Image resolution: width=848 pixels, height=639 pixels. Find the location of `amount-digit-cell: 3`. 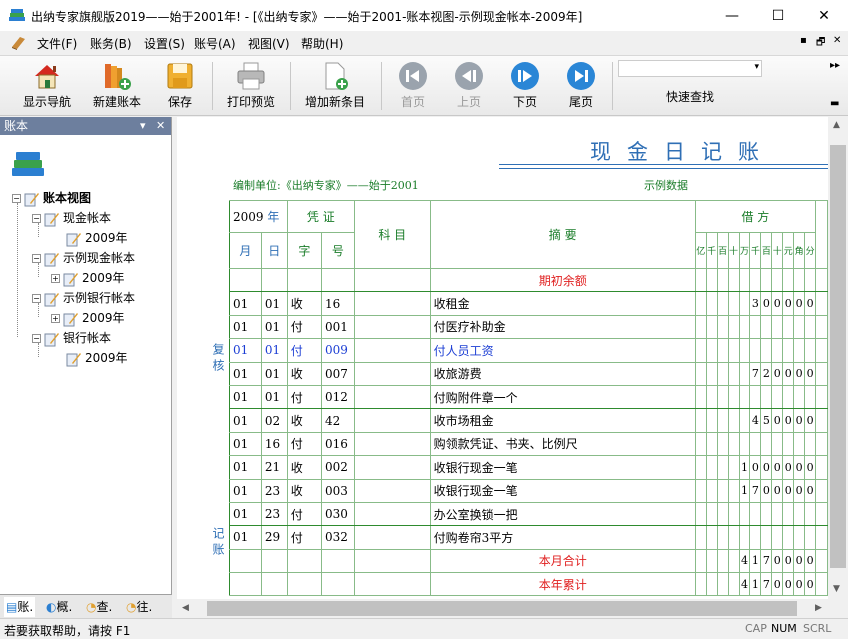

amount-digit-cell: 3 is located at coordinates (755, 303).